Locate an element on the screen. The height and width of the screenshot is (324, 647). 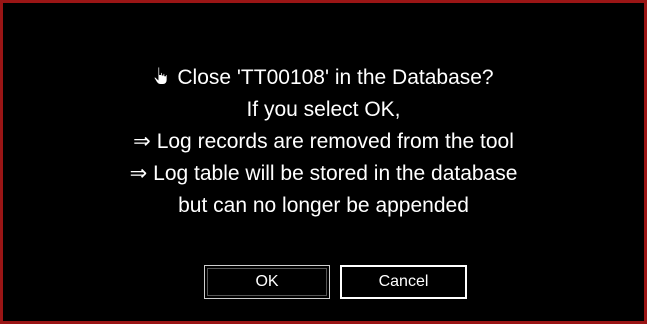
hand-pointer-icon is located at coordinates (161, 75).